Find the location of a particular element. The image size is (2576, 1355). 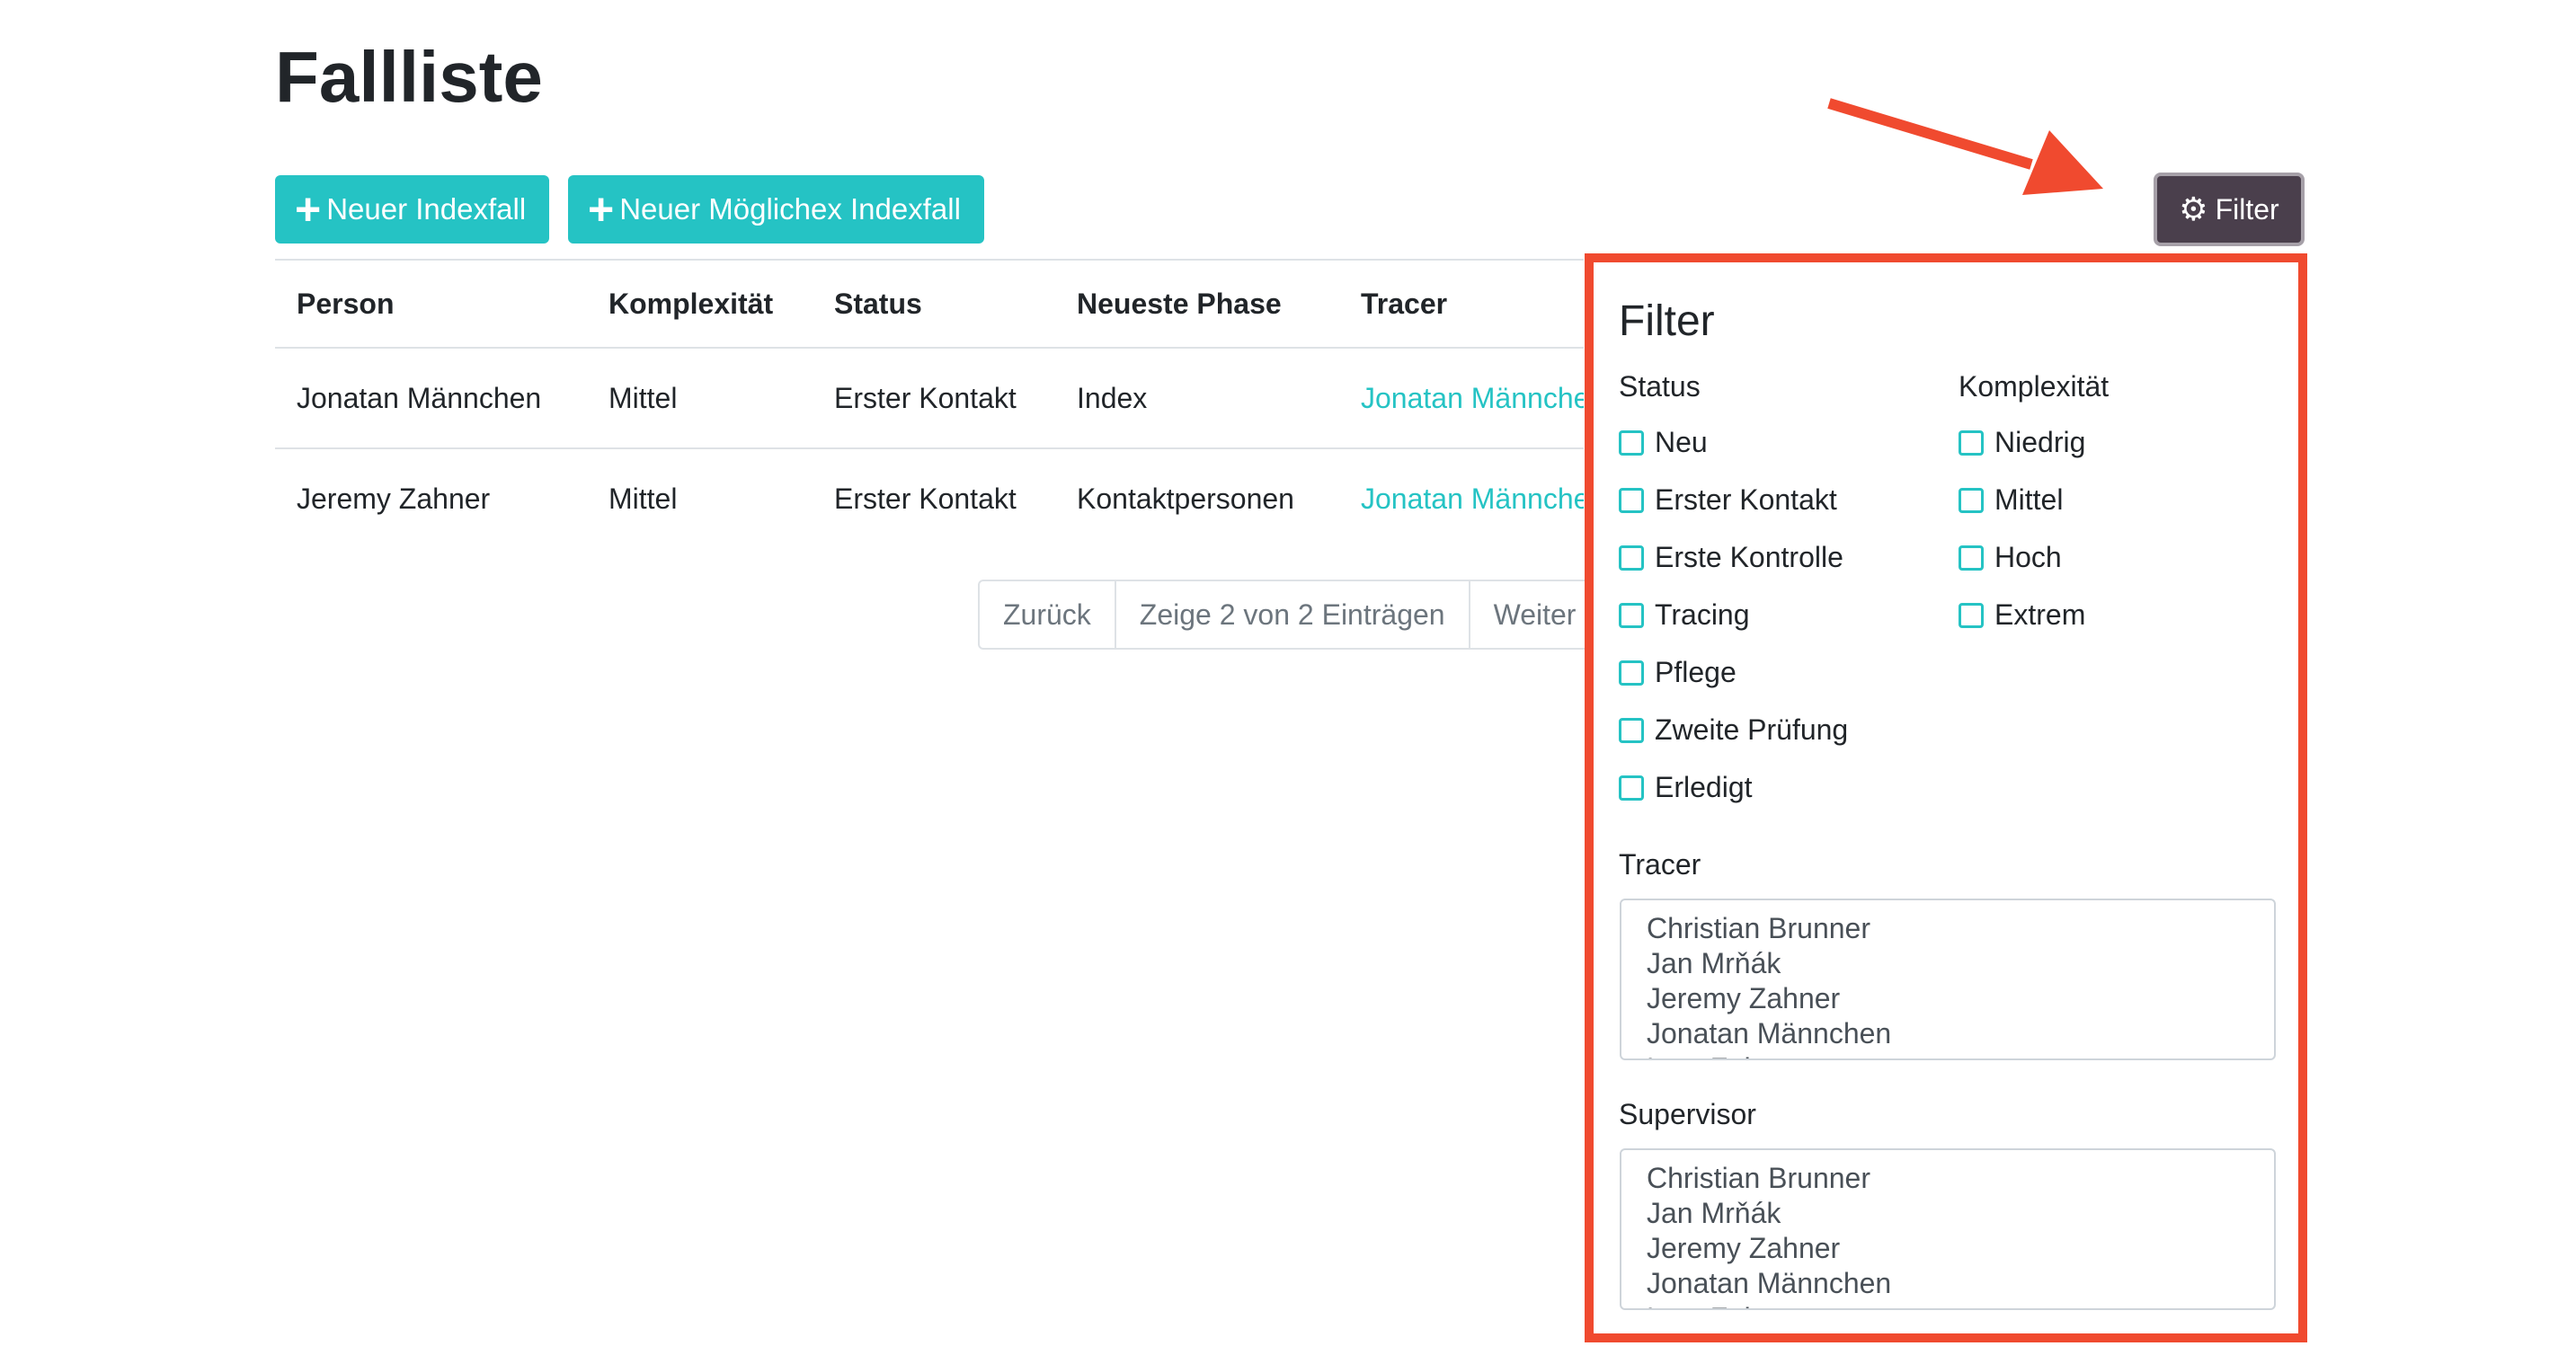

filter-button-label: Filter is located at coordinates (2247, 209).